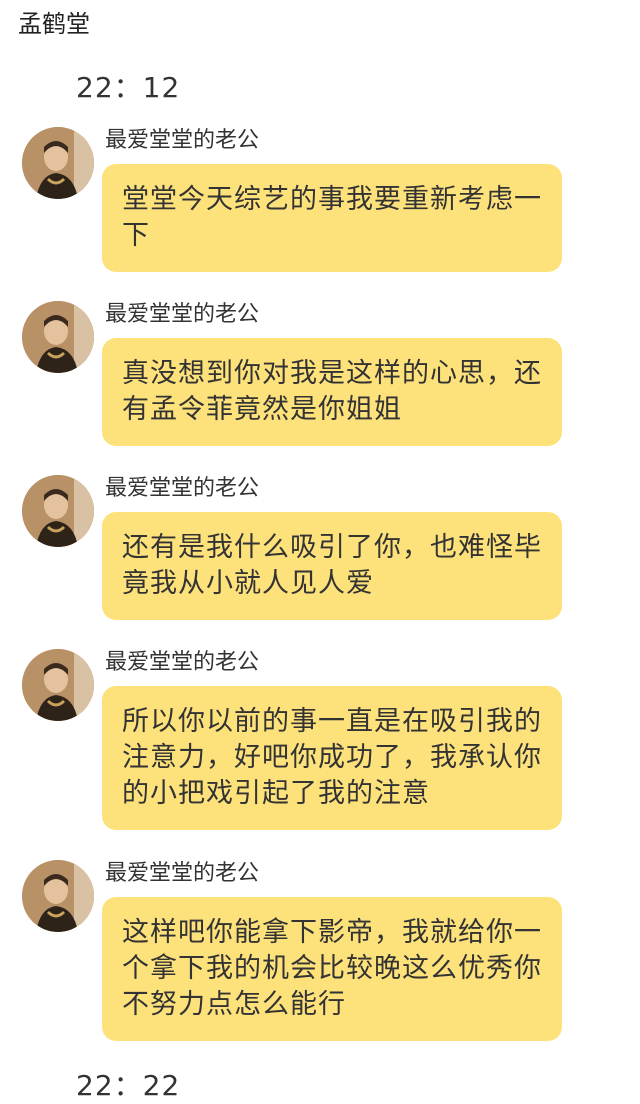 Image resolution: width=640 pixels, height=1104 pixels. I want to click on message-bubble: 这样吧你能拿下影帝，我就给你一个拿下我的机会比较晚这么优秀你不努力点怎么能行, so click(332, 969).